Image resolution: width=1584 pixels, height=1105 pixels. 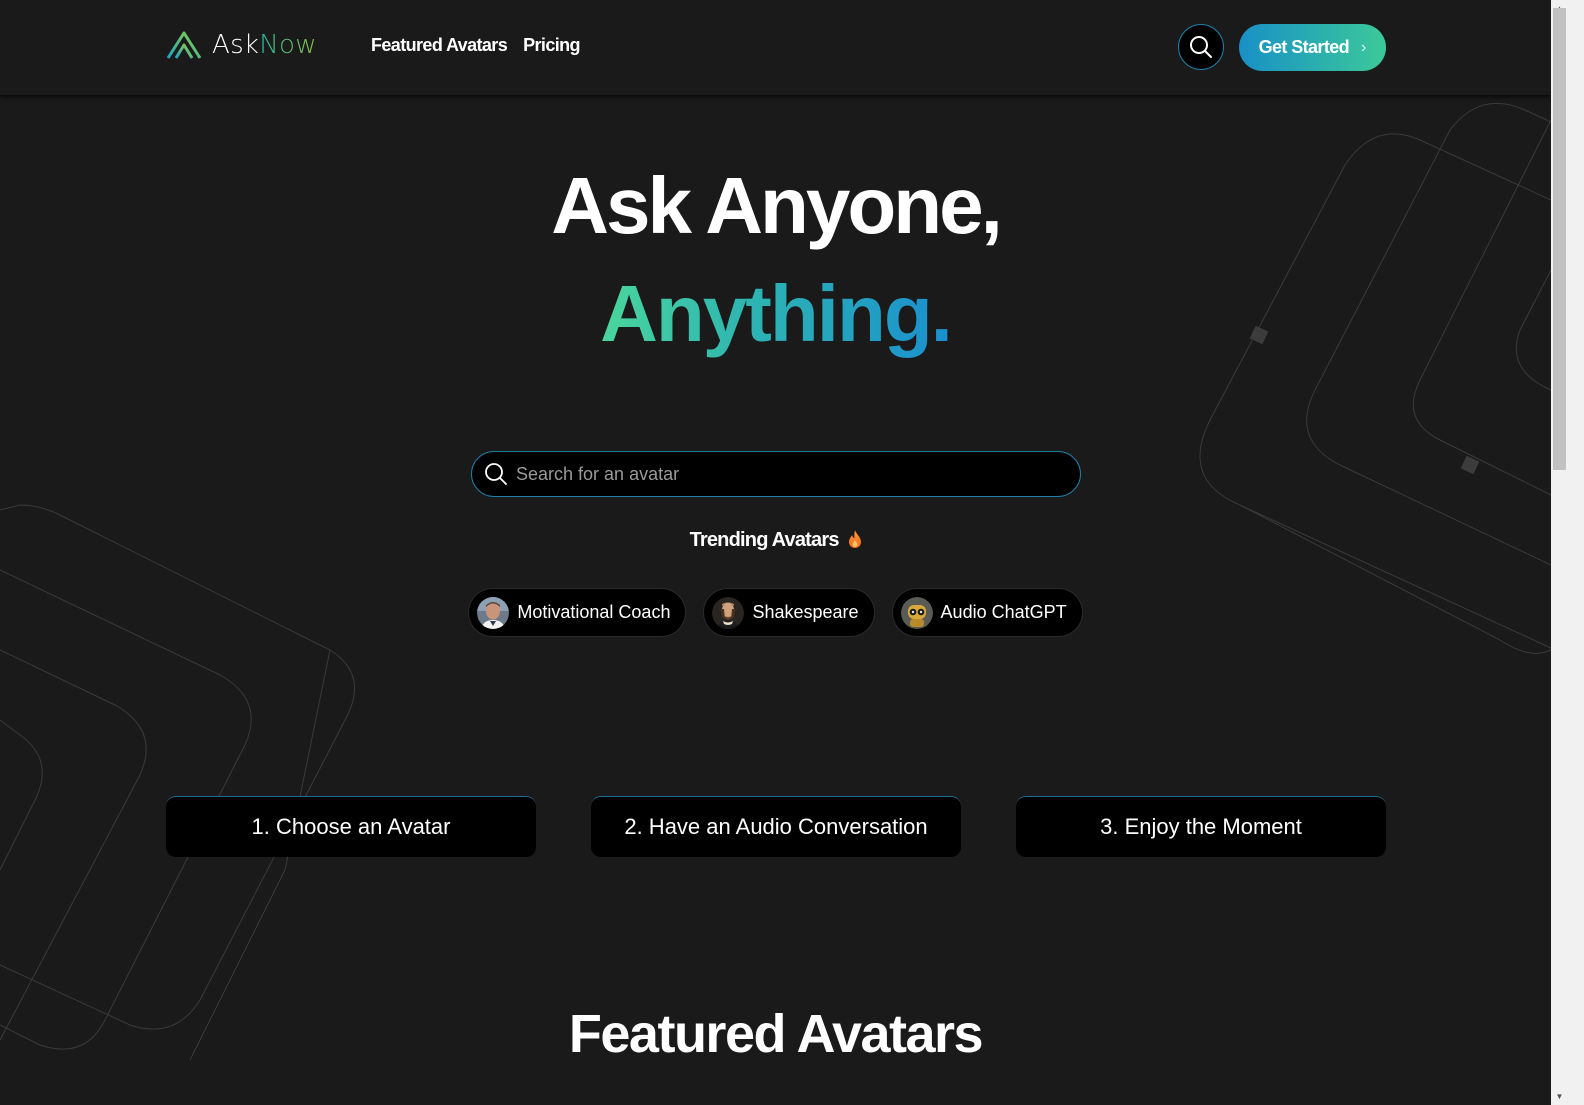 I want to click on step-choose-avatar: 1. Choose an Avatar, so click(x=351, y=826).